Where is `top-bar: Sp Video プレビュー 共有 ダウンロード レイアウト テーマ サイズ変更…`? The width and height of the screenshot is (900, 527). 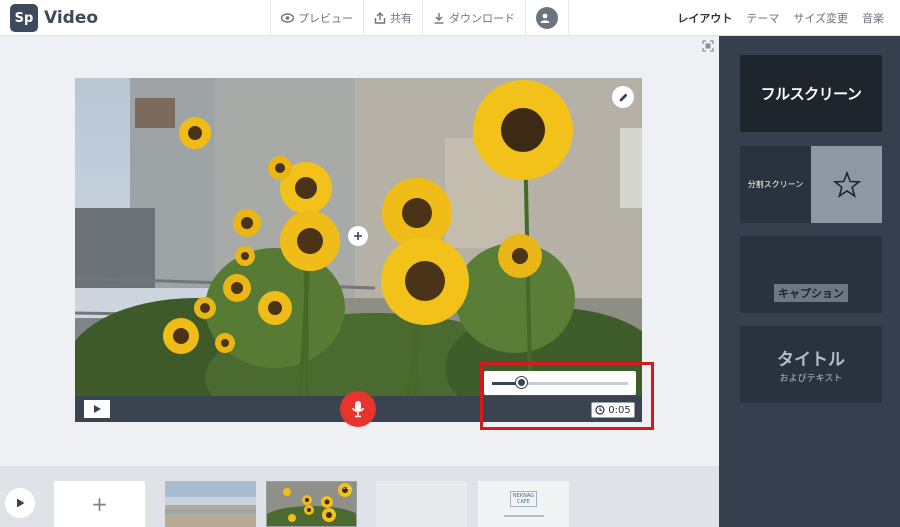
top-bar: Sp Video プレビュー 共有 ダウンロード レイアウト テーマ サイズ変更… is located at coordinates (450, 18).